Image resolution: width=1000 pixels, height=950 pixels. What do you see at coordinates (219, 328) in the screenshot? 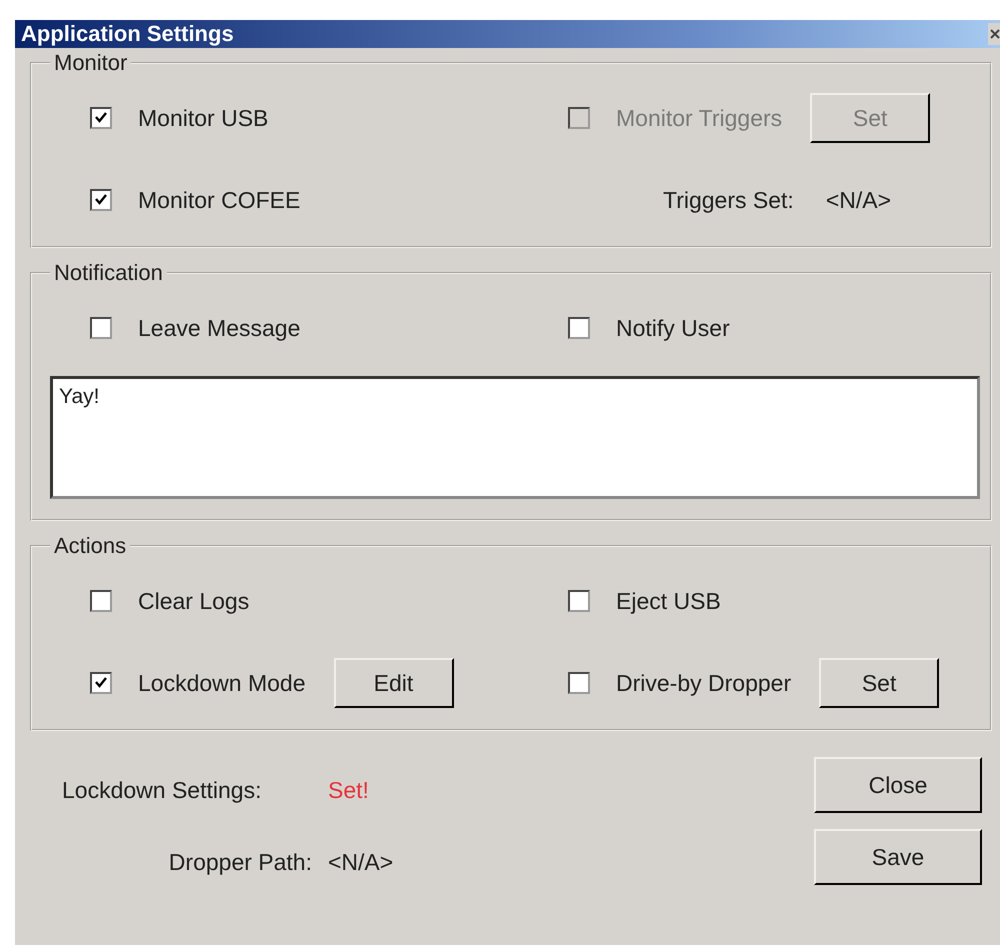
I see `checkbox-label: Leave Message` at bounding box center [219, 328].